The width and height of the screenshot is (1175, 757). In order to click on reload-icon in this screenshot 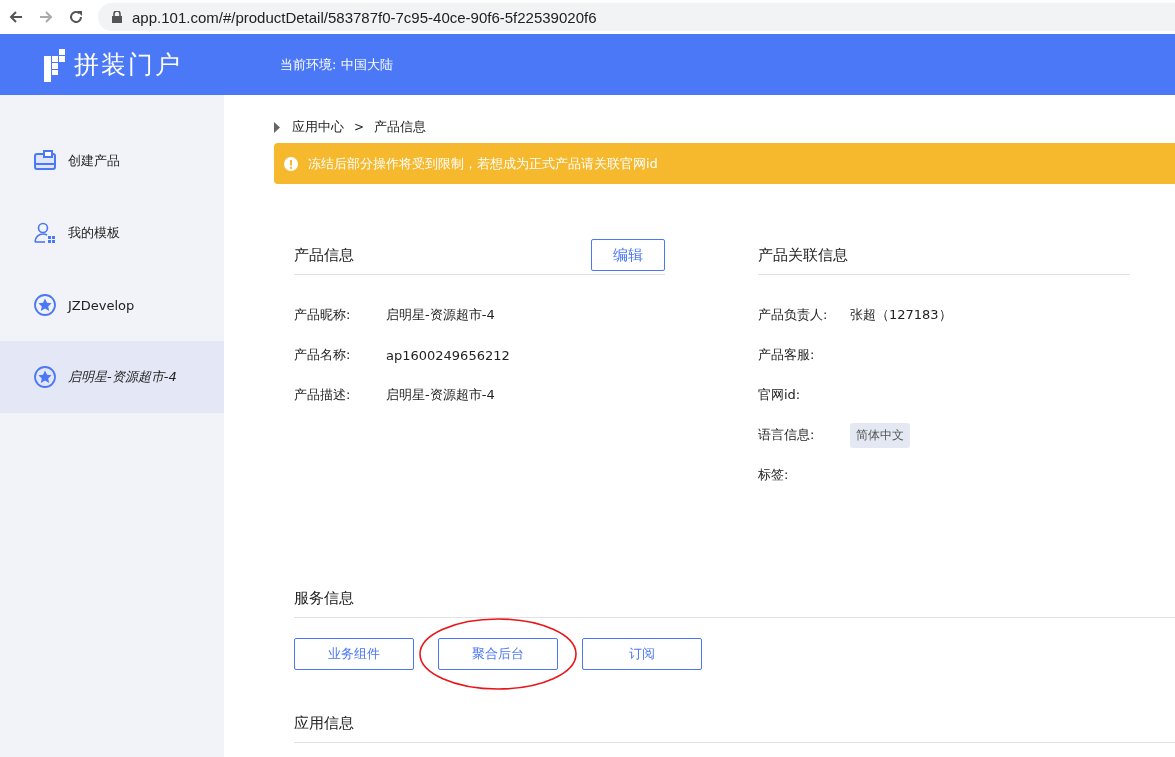, I will do `click(76, 17)`.